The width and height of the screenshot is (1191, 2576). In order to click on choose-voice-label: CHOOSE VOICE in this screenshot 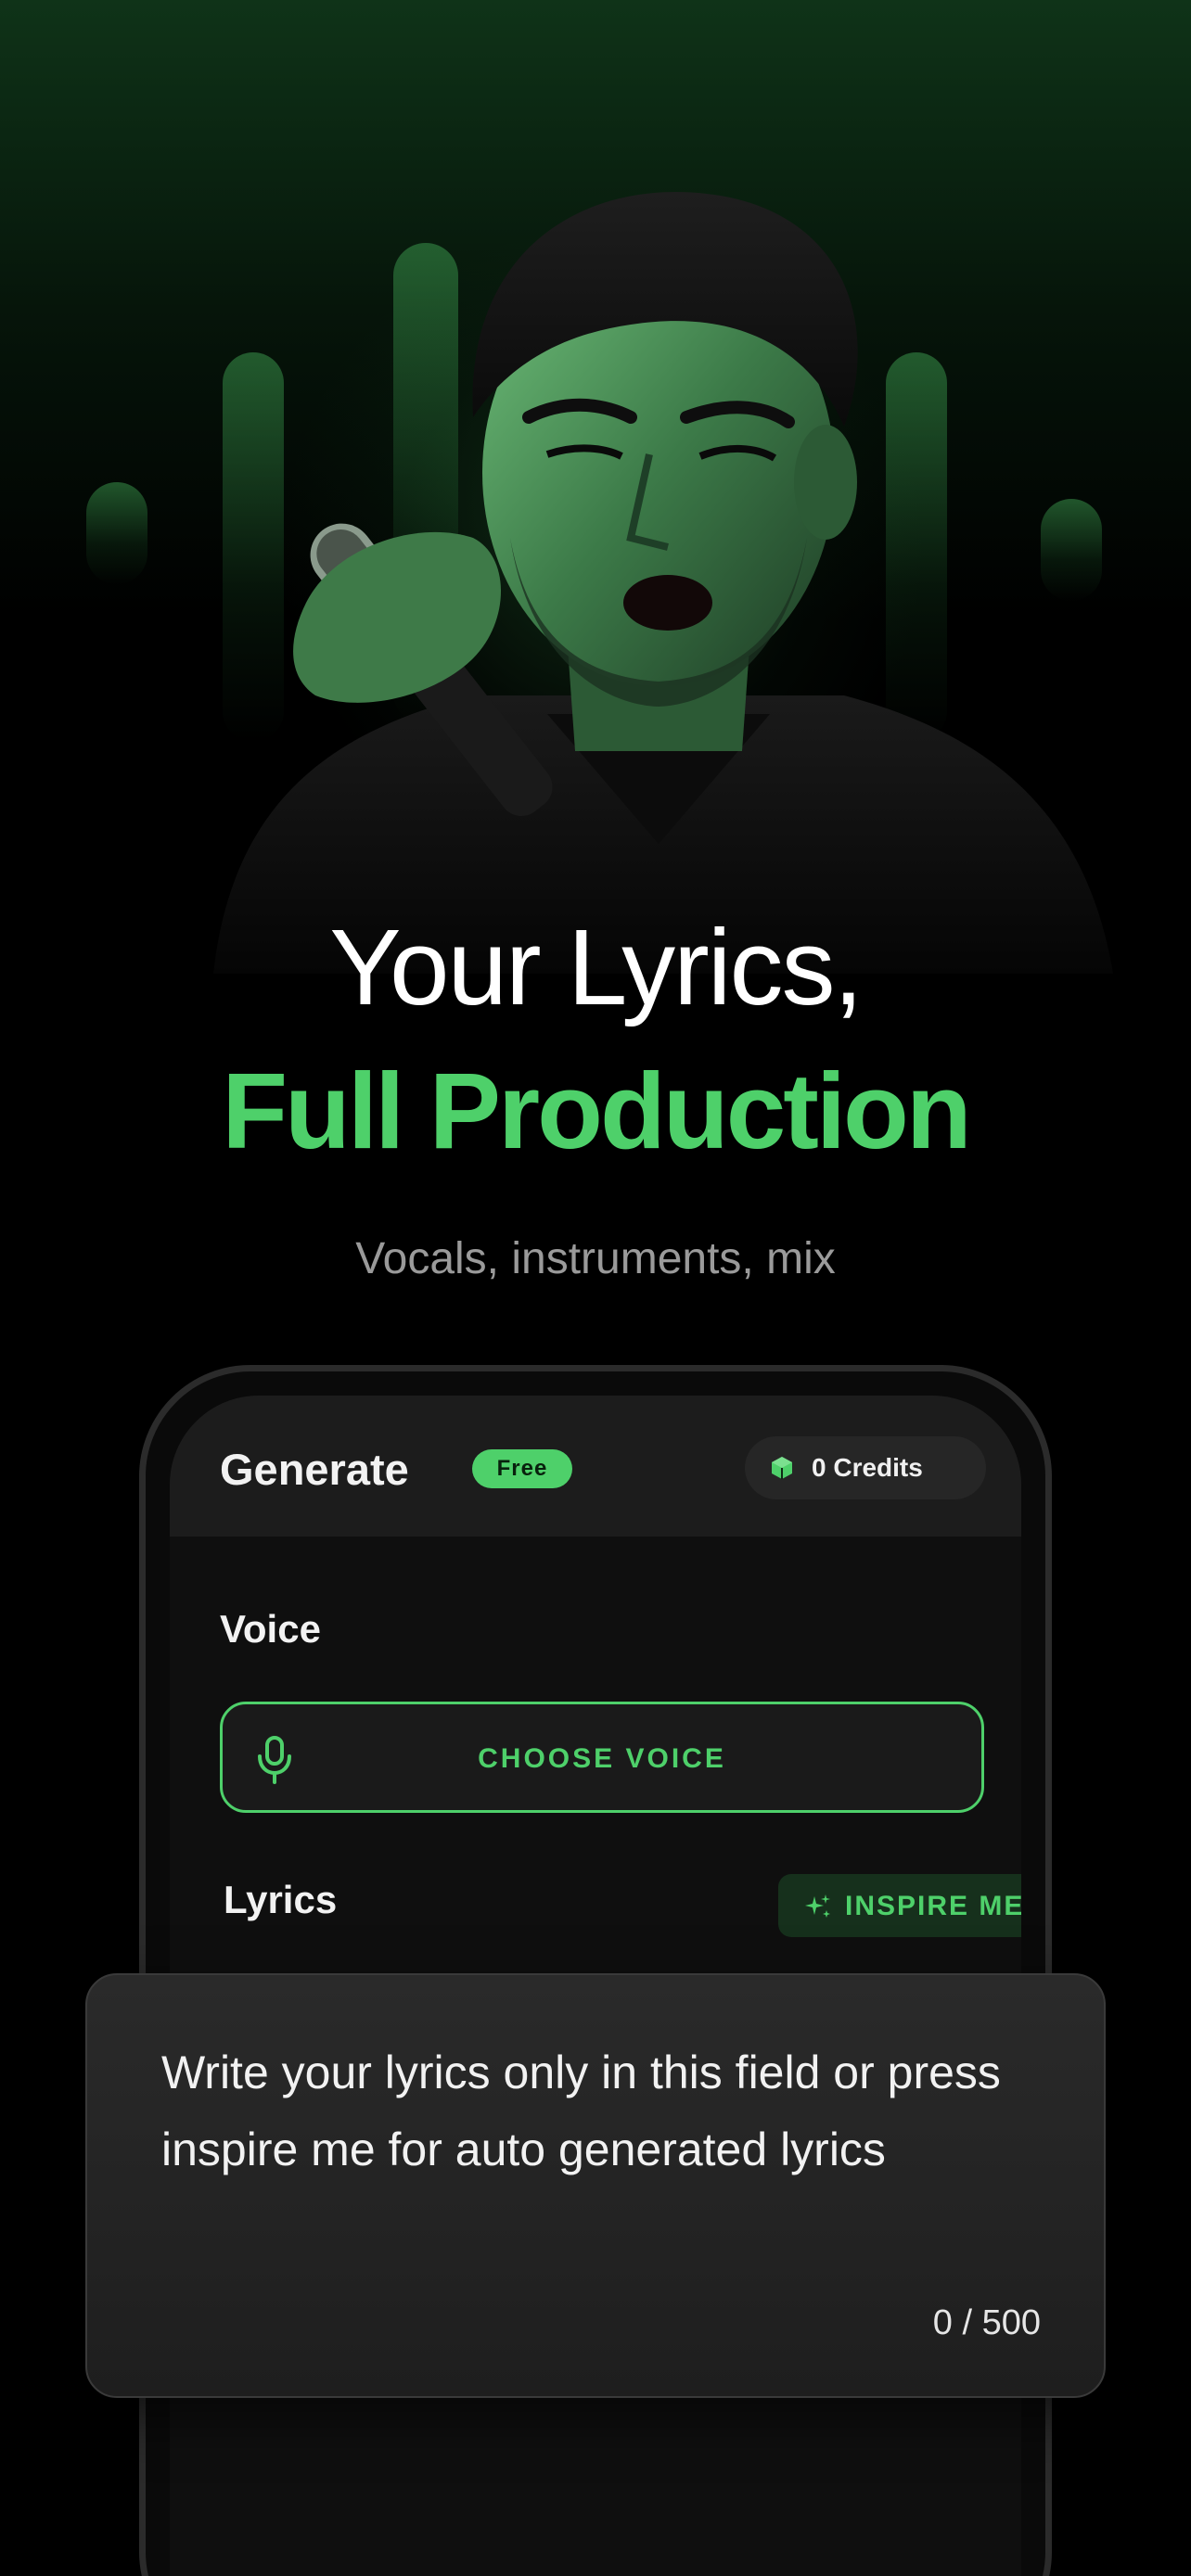, I will do `click(602, 1759)`.